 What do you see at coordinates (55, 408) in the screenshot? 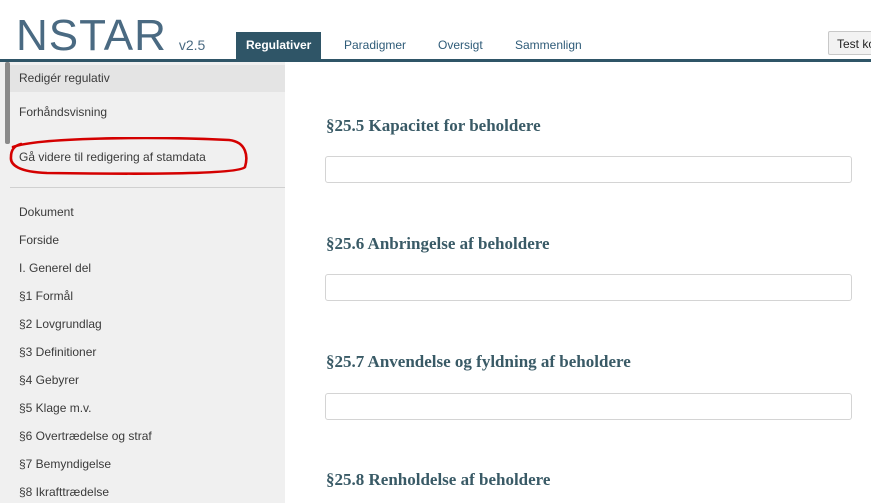
I see `sidebar-item-klage: §5 Klage m.v.` at bounding box center [55, 408].